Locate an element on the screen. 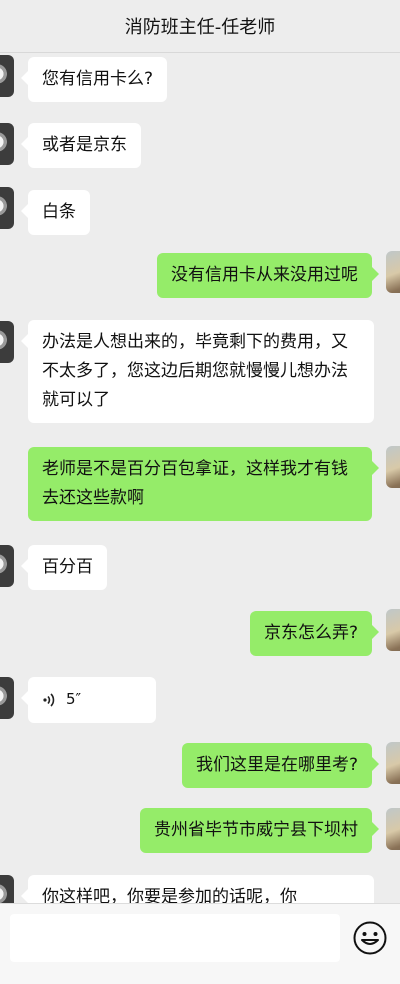 The image size is (400, 984). message-bubble-incoming: 您有信用卡么? is located at coordinates (94, 79).